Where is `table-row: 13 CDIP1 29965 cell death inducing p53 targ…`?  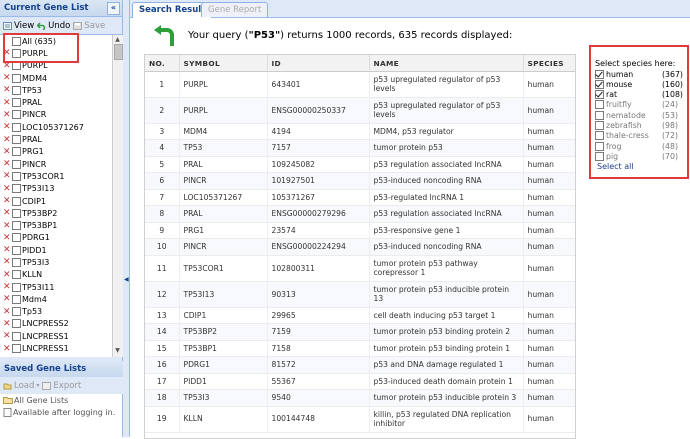 table-row: 13 CDIP1 29965 cell death inducing p53 targ… is located at coordinates (360, 316).